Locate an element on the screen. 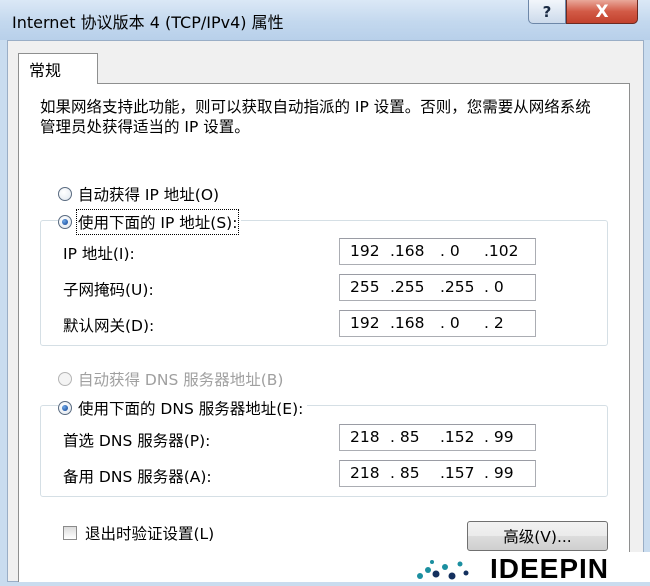  auto-dns-radio: 自动获得 DNS 服务器地址(B) is located at coordinates (173, 379).